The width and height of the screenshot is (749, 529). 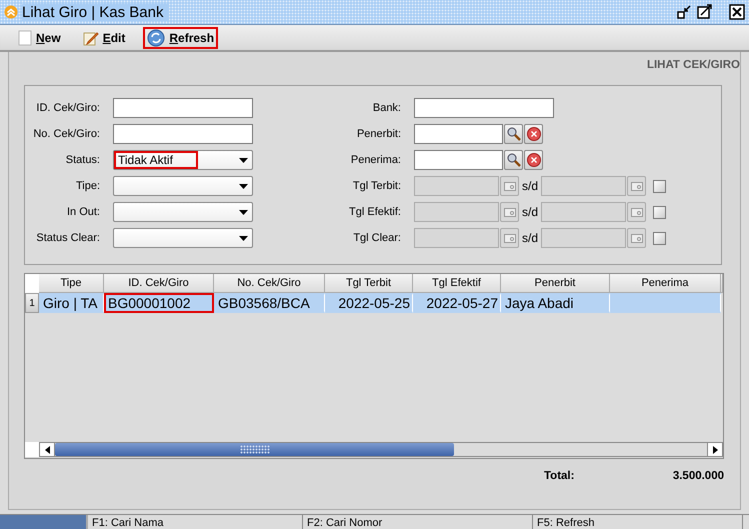 What do you see at coordinates (83, 212) in the screenshot?
I see `field-label: In Out:` at bounding box center [83, 212].